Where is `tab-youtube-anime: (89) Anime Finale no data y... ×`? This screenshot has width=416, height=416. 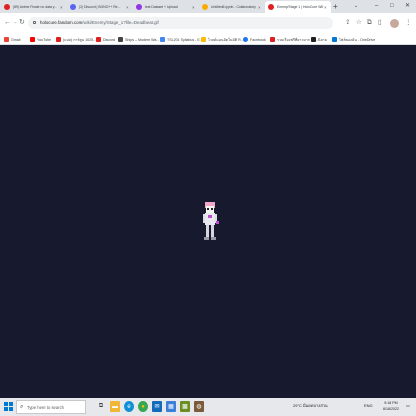
tab-youtube-anime: (89) Anime Finale no data y... × is located at coordinates (33, 7).